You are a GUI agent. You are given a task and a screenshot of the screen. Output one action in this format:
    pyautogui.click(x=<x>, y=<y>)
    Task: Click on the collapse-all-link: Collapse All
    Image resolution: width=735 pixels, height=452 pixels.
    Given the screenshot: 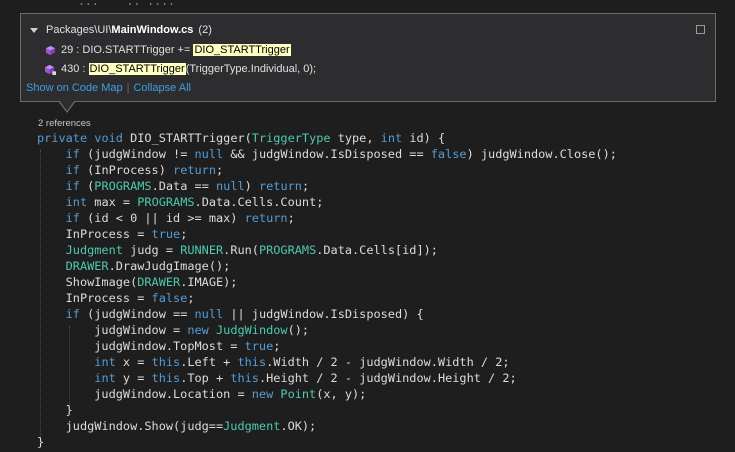 What is the action you would take?
    pyautogui.click(x=161, y=88)
    